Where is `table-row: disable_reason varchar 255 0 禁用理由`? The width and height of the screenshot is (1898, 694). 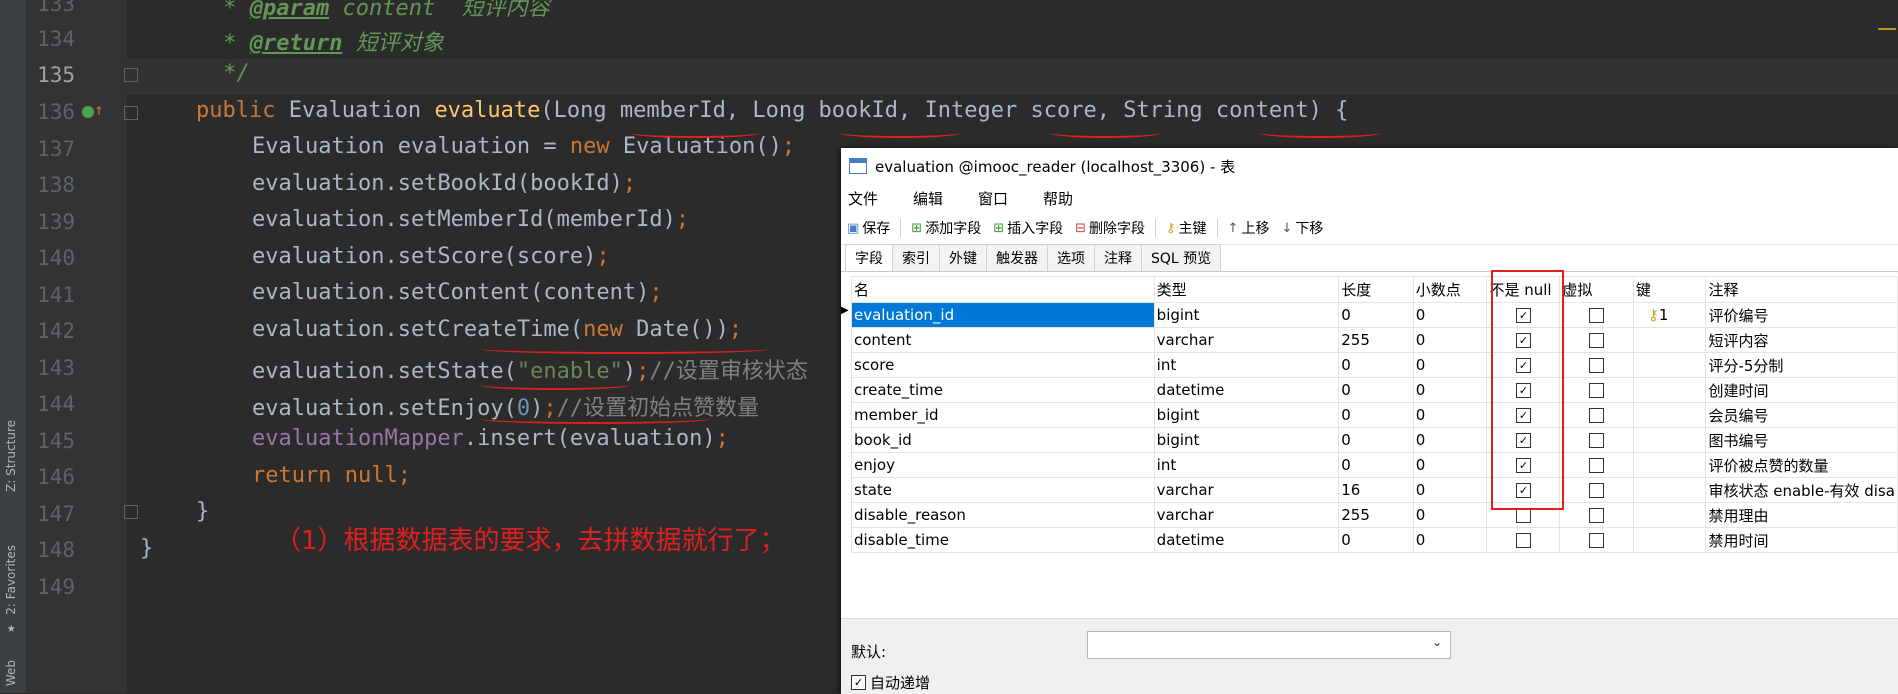 table-row: disable_reason varchar 255 0 禁用理由 is located at coordinates (1374, 515).